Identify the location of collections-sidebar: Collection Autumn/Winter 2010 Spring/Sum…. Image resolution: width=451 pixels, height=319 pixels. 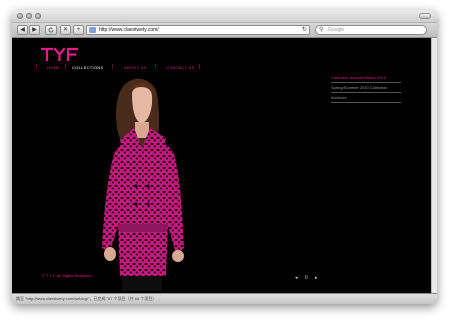
(366, 88).